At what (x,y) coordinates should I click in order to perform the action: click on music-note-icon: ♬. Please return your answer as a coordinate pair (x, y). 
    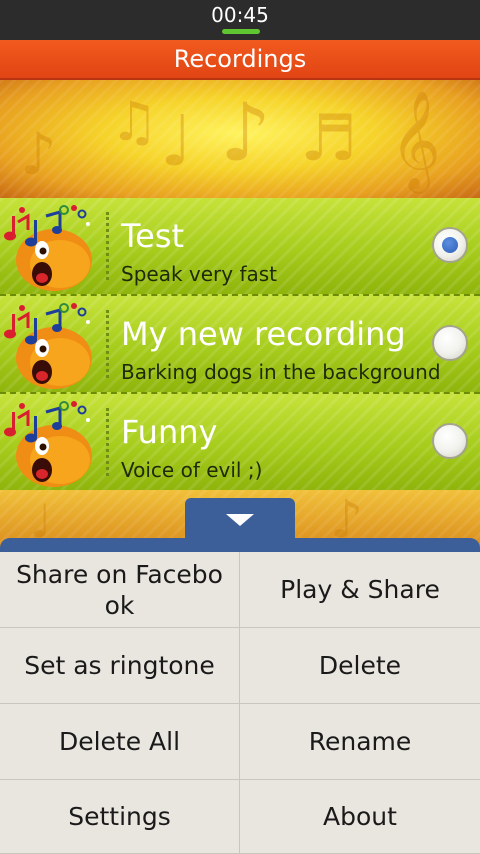
    Looking at the image, I should click on (329, 139).